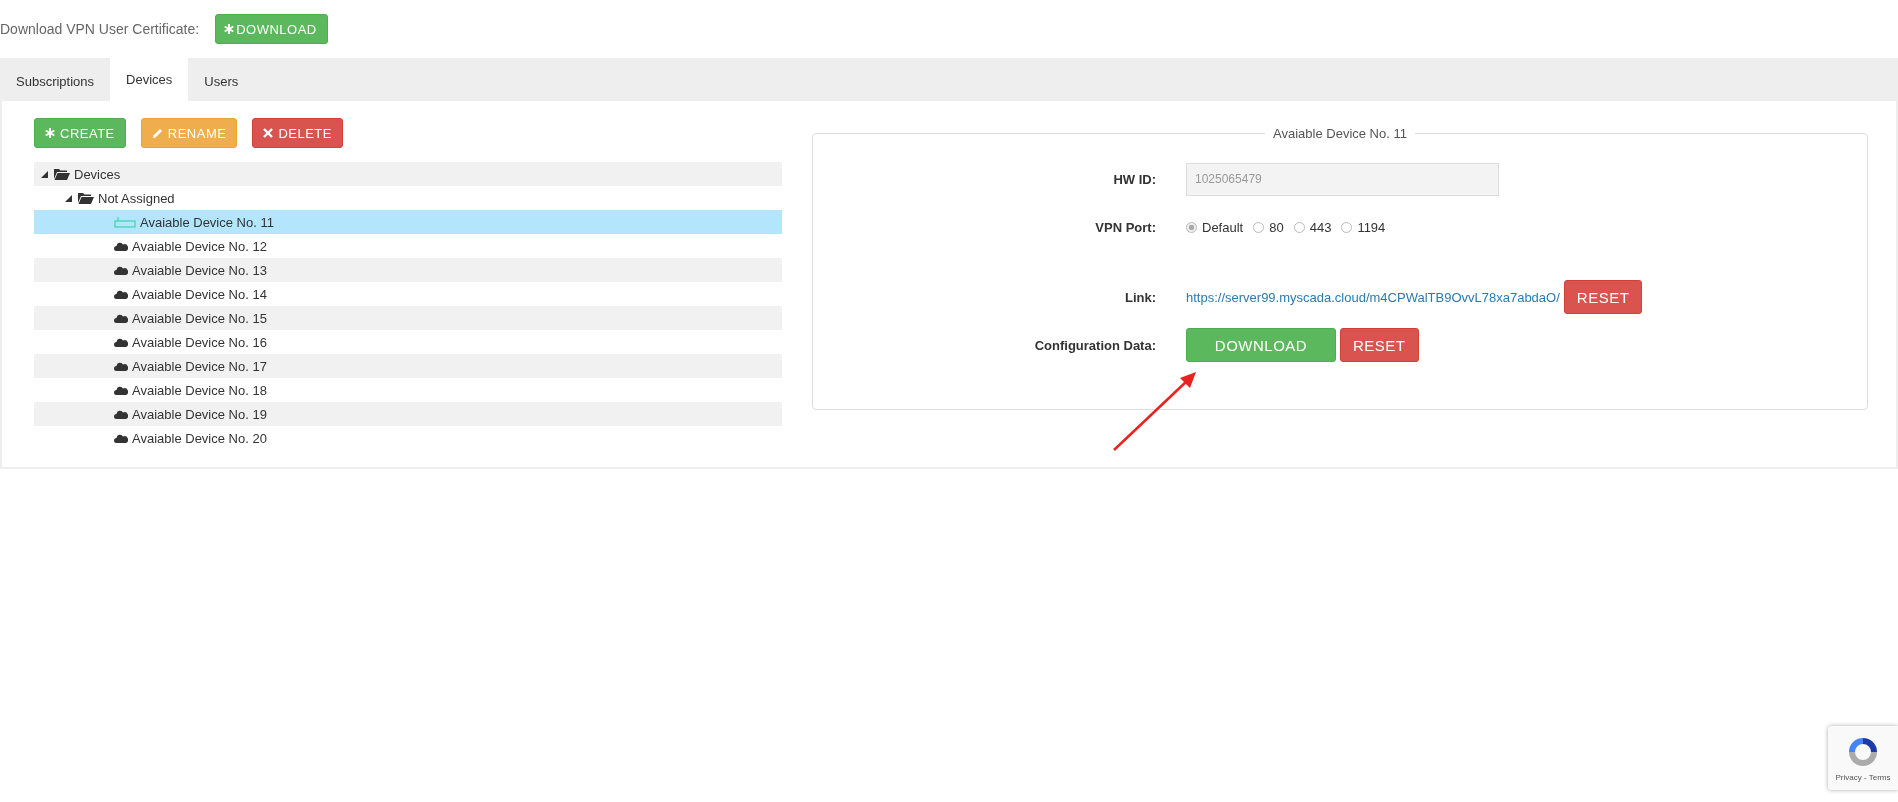 The height and width of the screenshot is (802, 1898). What do you see at coordinates (1140, 297) in the screenshot?
I see `field-label: Link:` at bounding box center [1140, 297].